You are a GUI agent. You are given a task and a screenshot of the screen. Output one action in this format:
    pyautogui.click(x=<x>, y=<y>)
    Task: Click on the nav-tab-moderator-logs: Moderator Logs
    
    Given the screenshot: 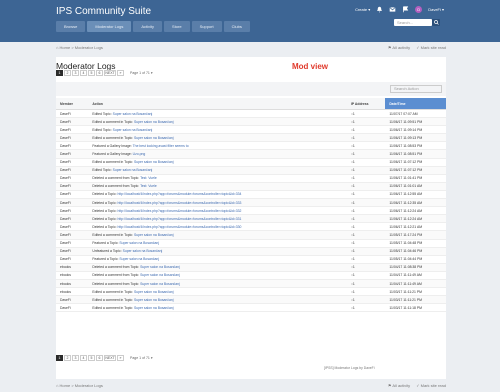 What is the action you would take?
    pyautogui.click(x=109, y=26)
    